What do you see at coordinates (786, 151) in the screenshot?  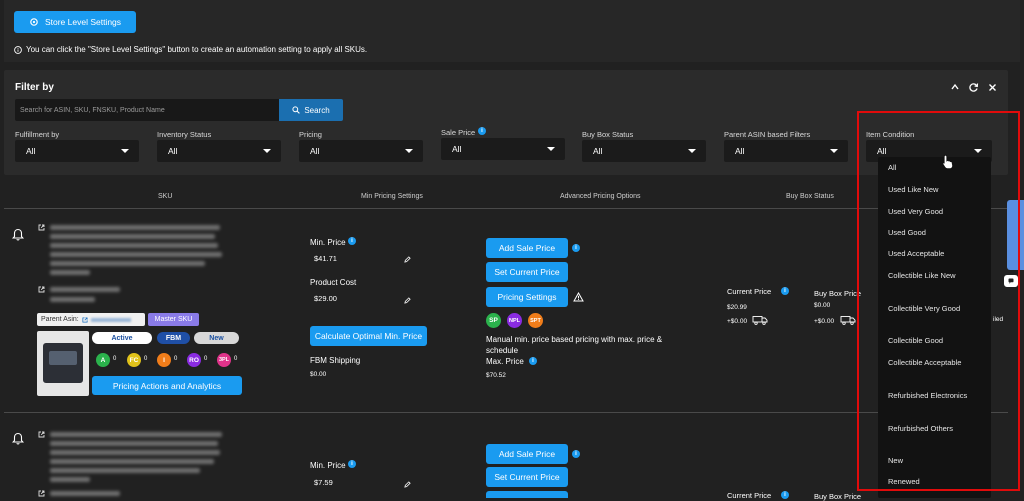 I see `parent-asin-select: All` at bounding box center [786, 151].